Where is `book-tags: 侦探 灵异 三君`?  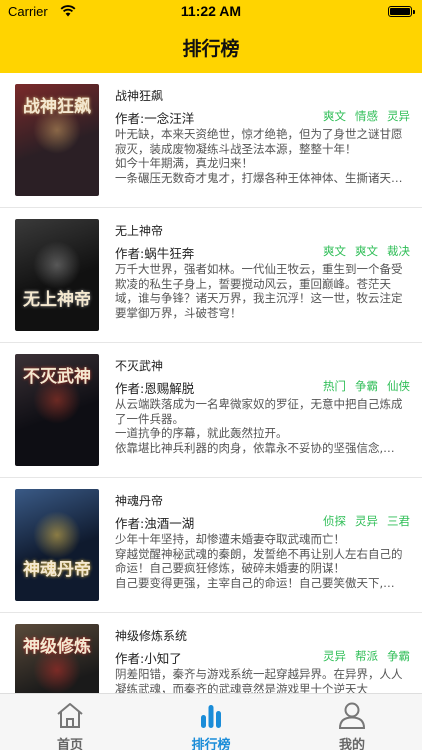 book-tags: 侦探 灵异 三君 is located at coordinates (366, 521).